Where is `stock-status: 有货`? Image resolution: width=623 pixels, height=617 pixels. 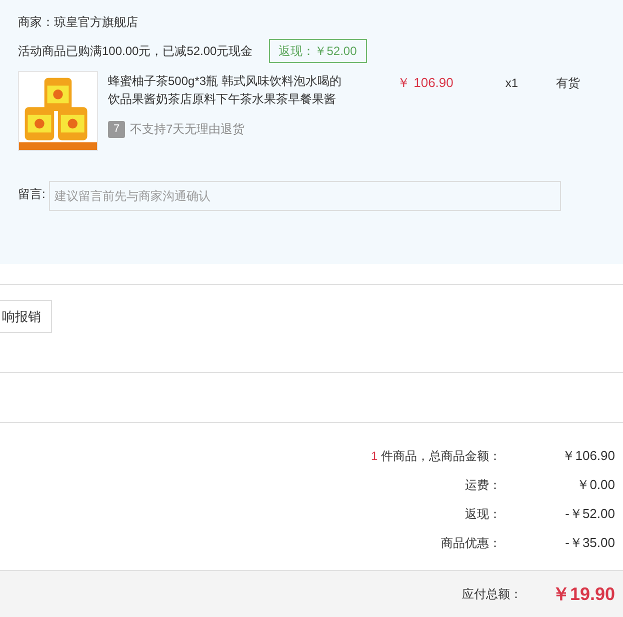
stock-status: 有货 is located at coordinates (568, 82).